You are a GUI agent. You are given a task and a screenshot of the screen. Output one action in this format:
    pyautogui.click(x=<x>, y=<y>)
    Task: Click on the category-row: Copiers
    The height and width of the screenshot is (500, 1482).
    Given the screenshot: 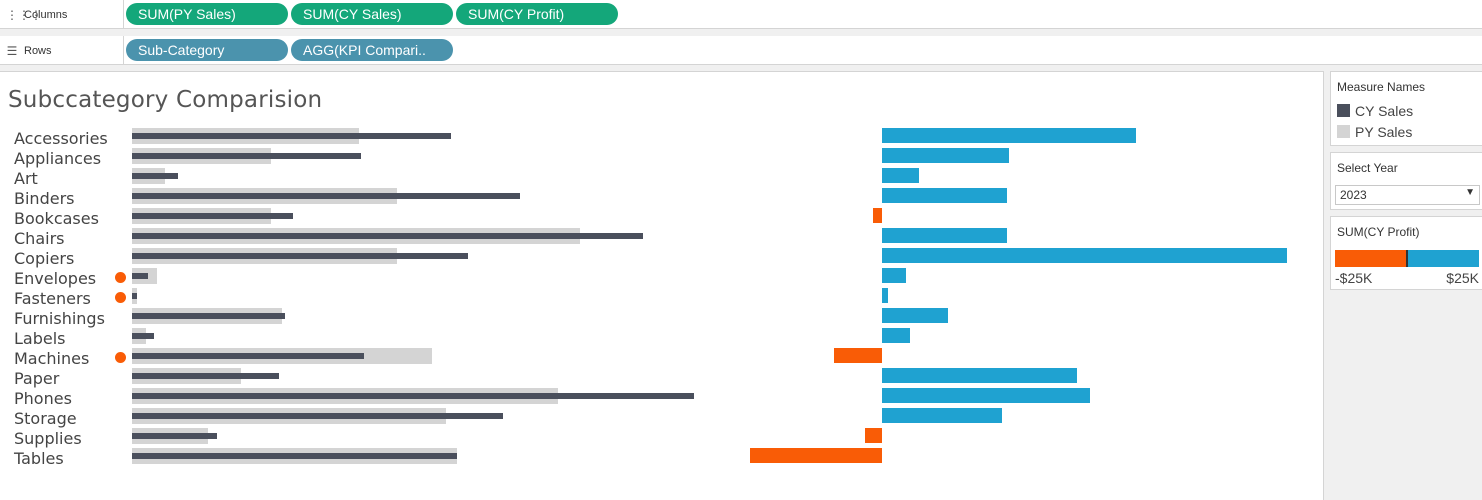 What is the action you would take?
    pyautogui.click(x=660, y=258)
    